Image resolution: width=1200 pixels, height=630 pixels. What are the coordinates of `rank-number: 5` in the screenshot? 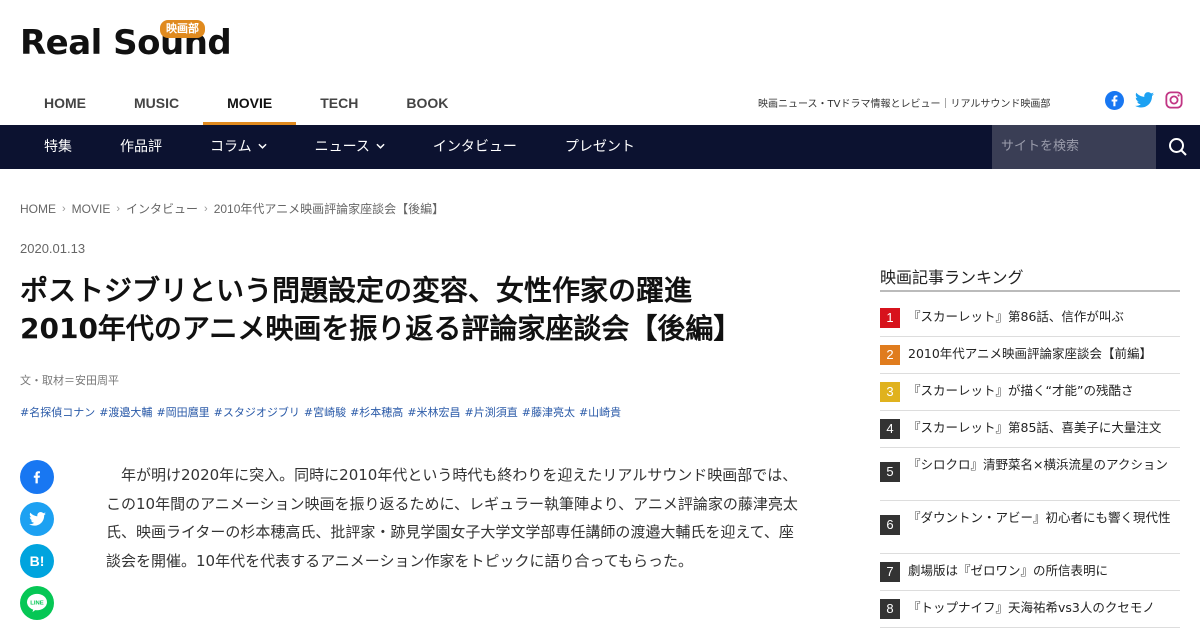 It's located at (890, 472).